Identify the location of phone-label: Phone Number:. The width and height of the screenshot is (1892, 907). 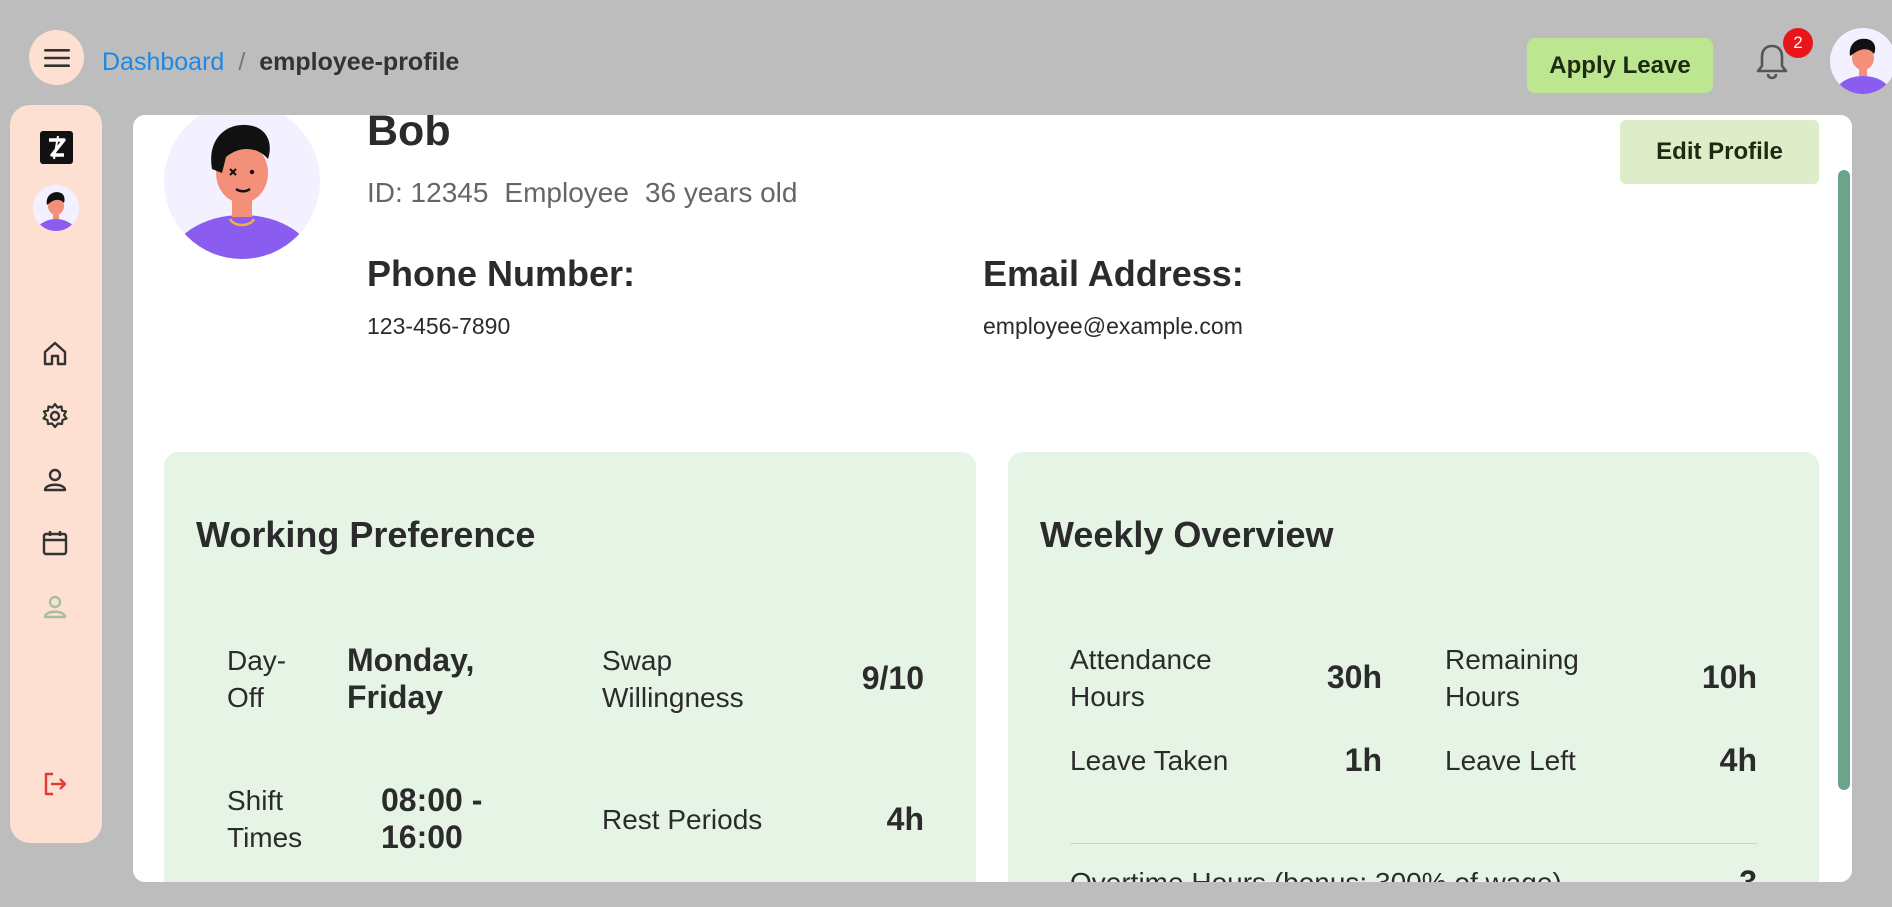
(501, 273).